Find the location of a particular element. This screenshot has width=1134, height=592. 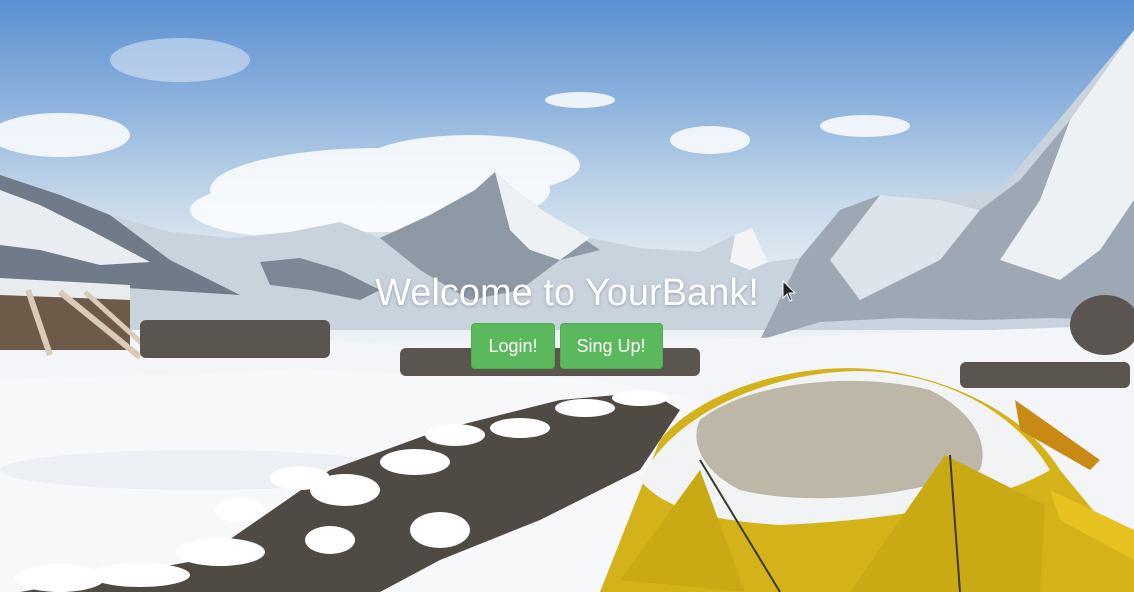

signup-button: Sing Up! is located at coordinates (611, 346).